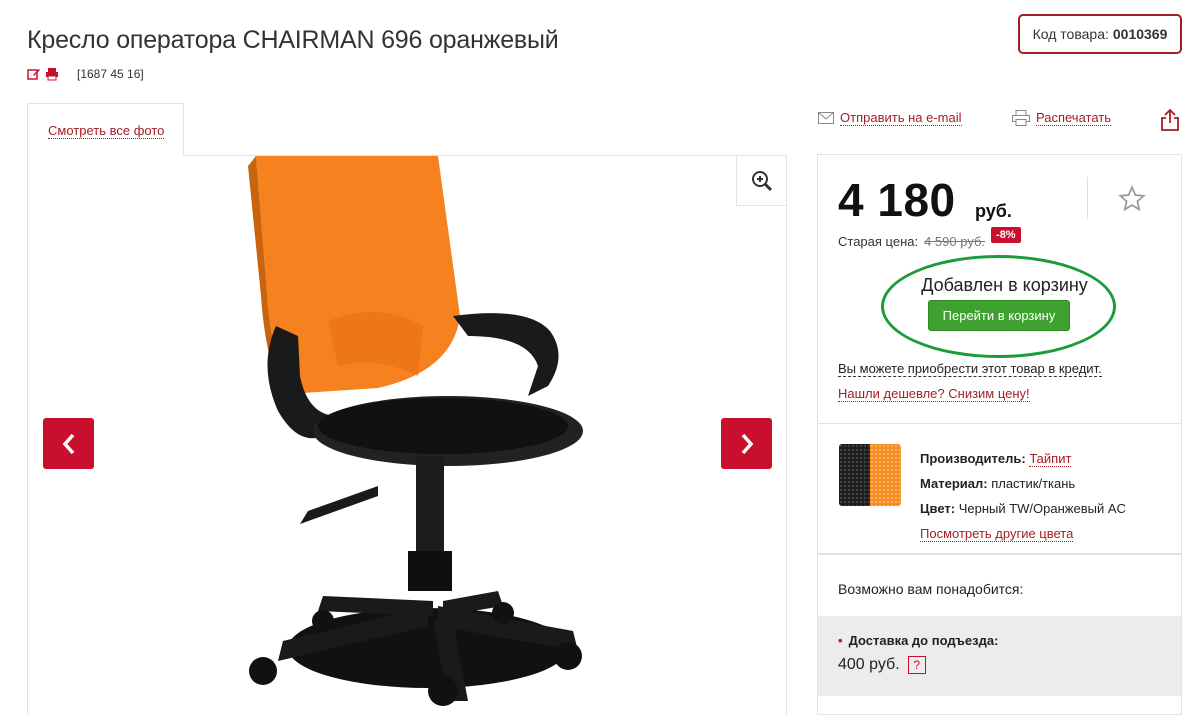  I want to click on manufacturer-label: Производитель:, so click(973, 458).